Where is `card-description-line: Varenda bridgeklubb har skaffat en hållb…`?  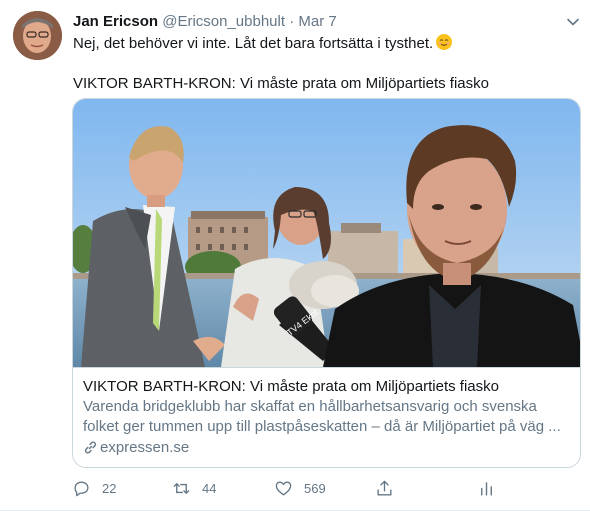 card-description-line: Varenda bridgeklubb har skaffat en hållb… is located at coordinates (310, 406).